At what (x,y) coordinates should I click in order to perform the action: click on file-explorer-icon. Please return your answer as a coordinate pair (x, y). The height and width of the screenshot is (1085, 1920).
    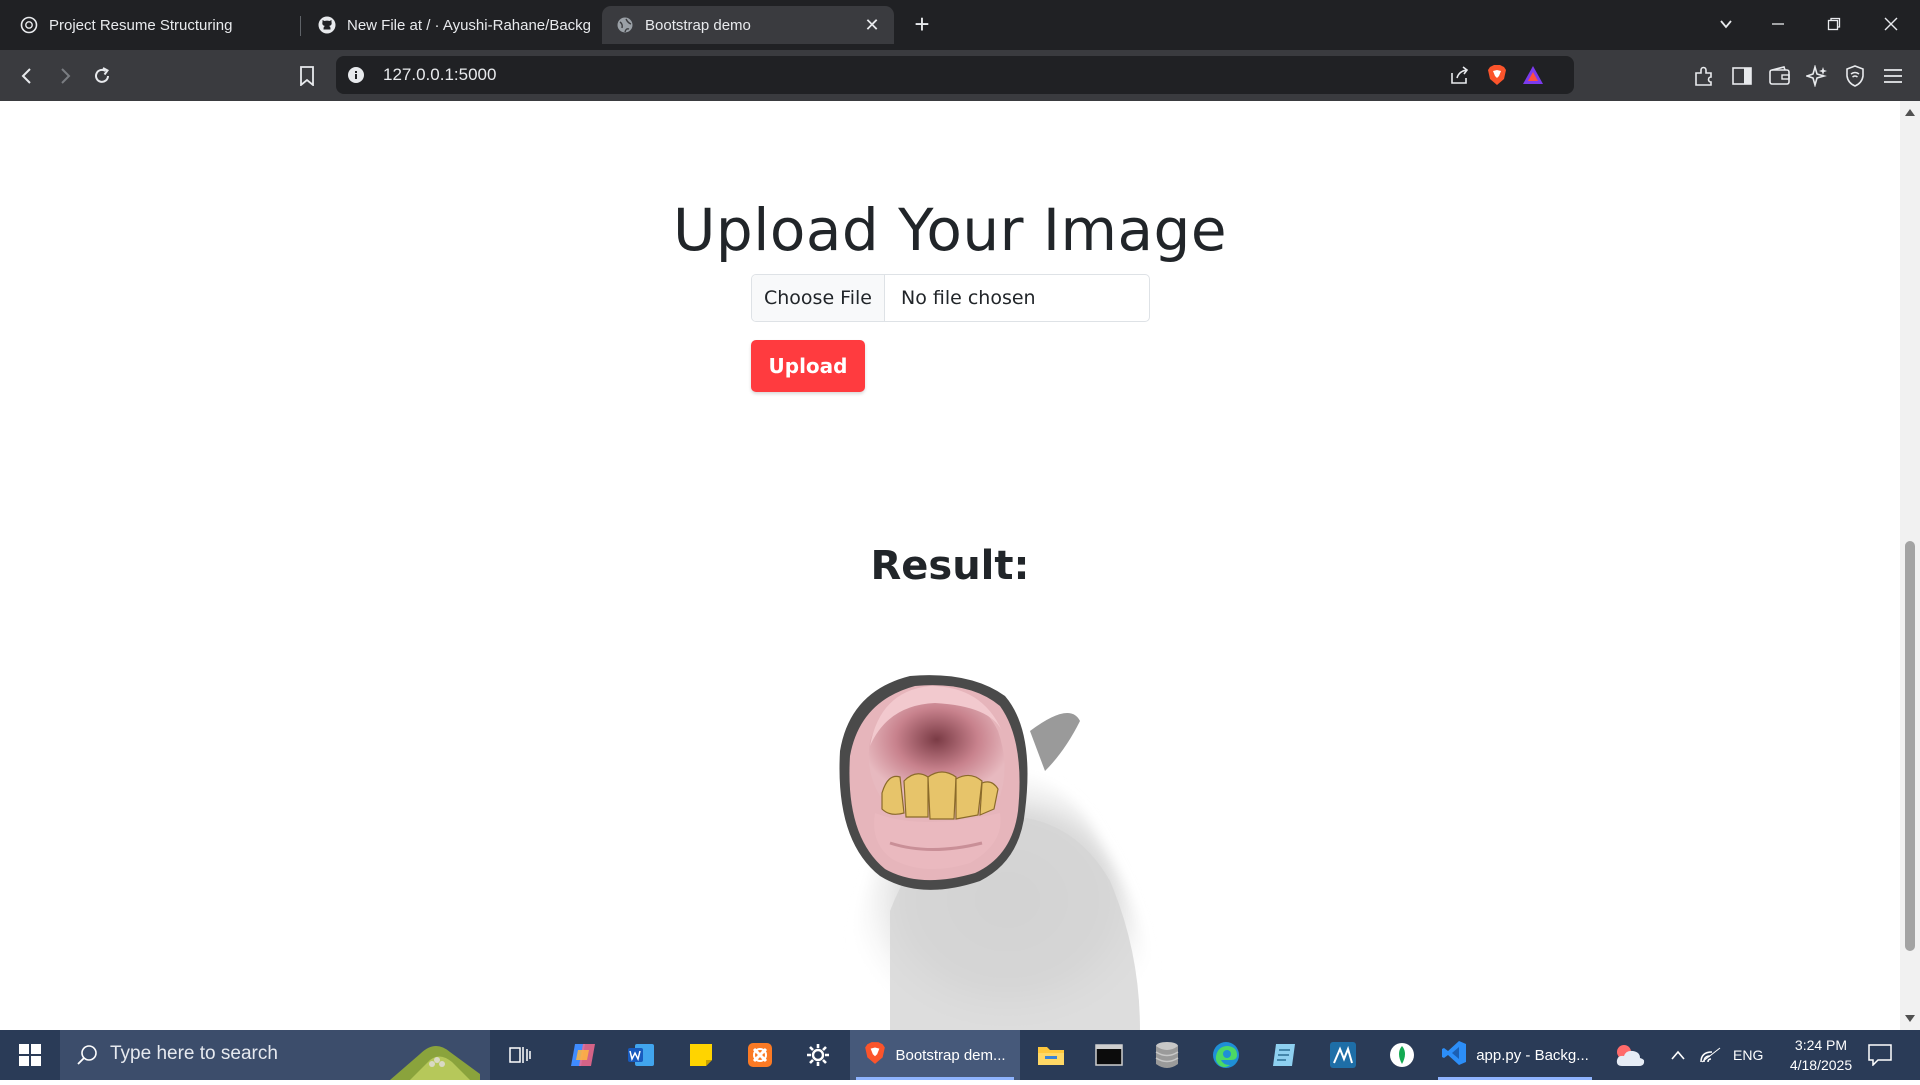
    Looking at the image, I should click on (1051, 1055).